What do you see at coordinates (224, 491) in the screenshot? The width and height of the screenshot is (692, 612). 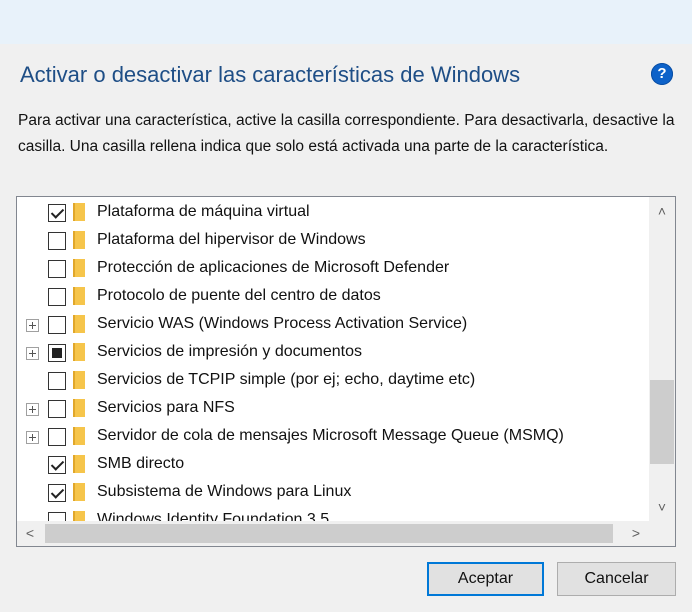 I see `feature-label: Subsistema de Windows para Linux` at bounding box center [224, 491].